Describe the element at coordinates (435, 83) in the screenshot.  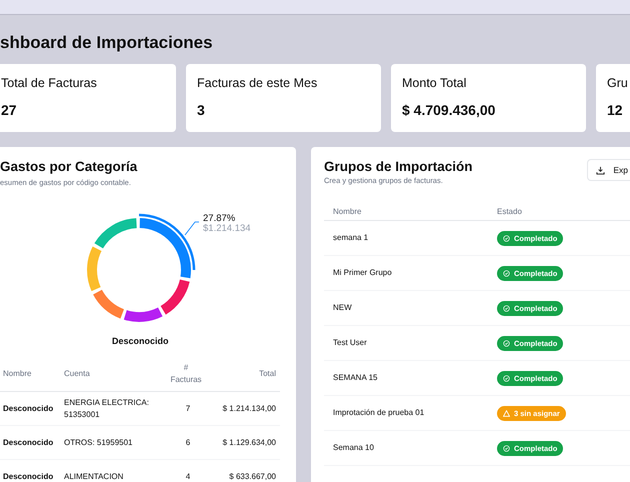
I see `stat-label: Monto Total` at that location.